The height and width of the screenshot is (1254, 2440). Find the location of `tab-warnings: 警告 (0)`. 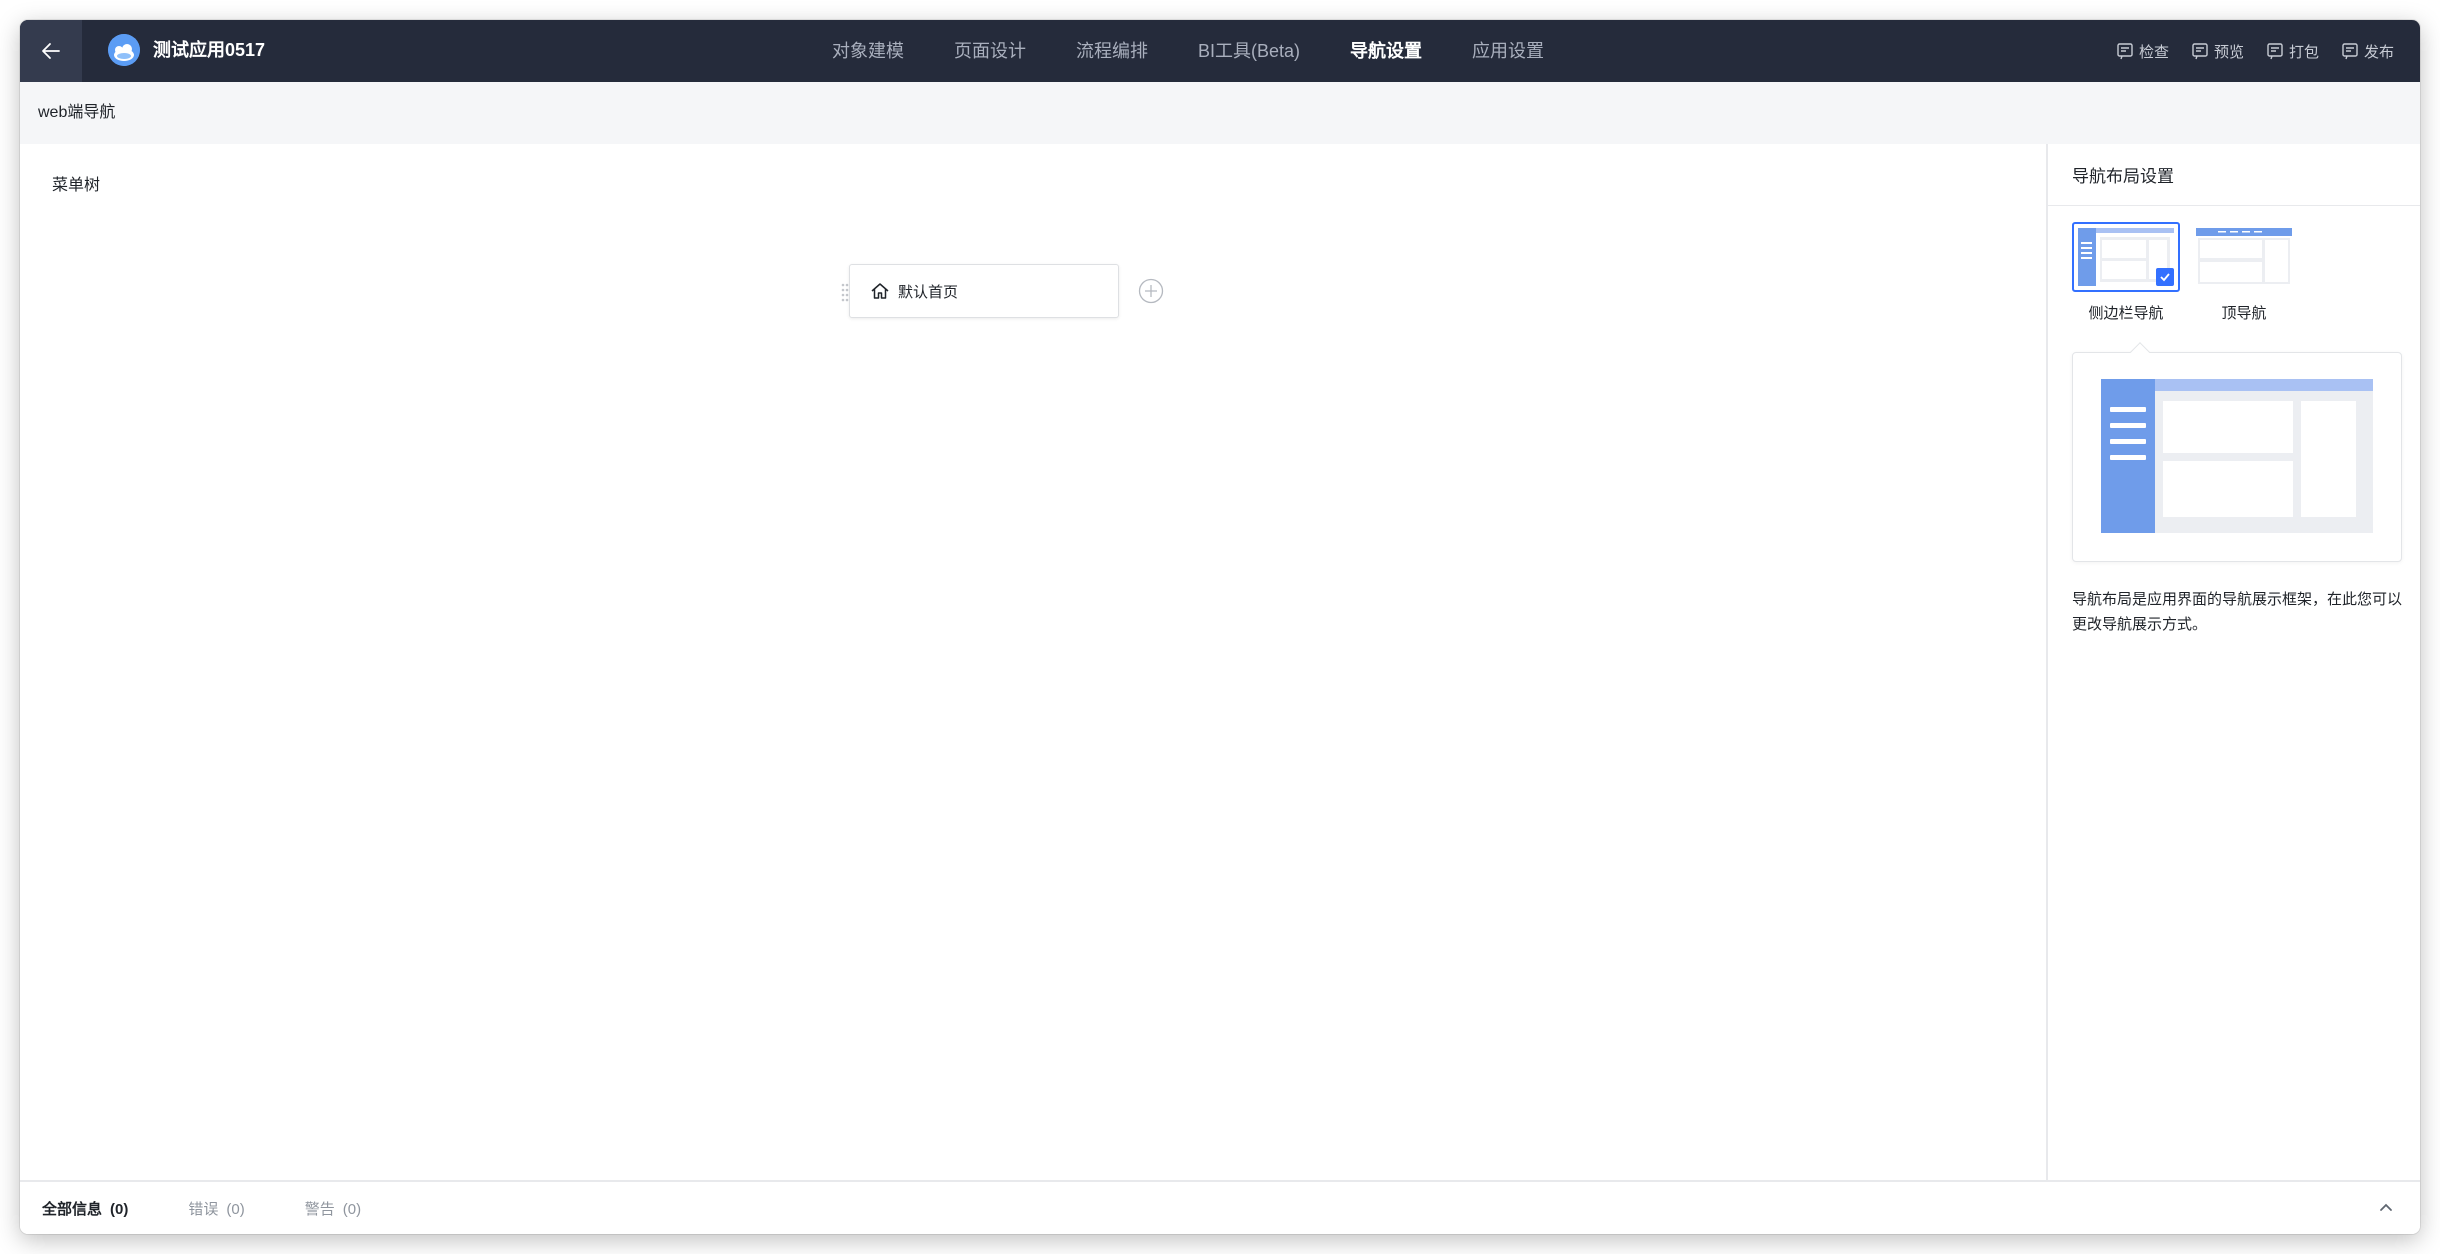

tab-warnings: 警告 (0) is located at coordinates (333, 1208).